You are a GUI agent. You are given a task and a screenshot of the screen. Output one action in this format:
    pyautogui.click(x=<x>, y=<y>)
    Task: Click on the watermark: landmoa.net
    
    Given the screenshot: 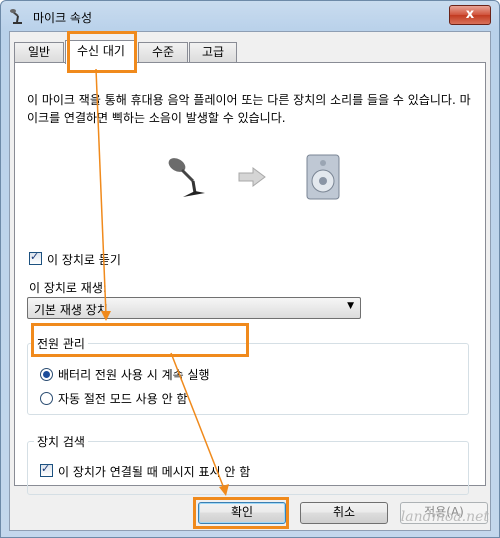 What is the action you would take?
    pyautogui.click(x=444, y=517)
    